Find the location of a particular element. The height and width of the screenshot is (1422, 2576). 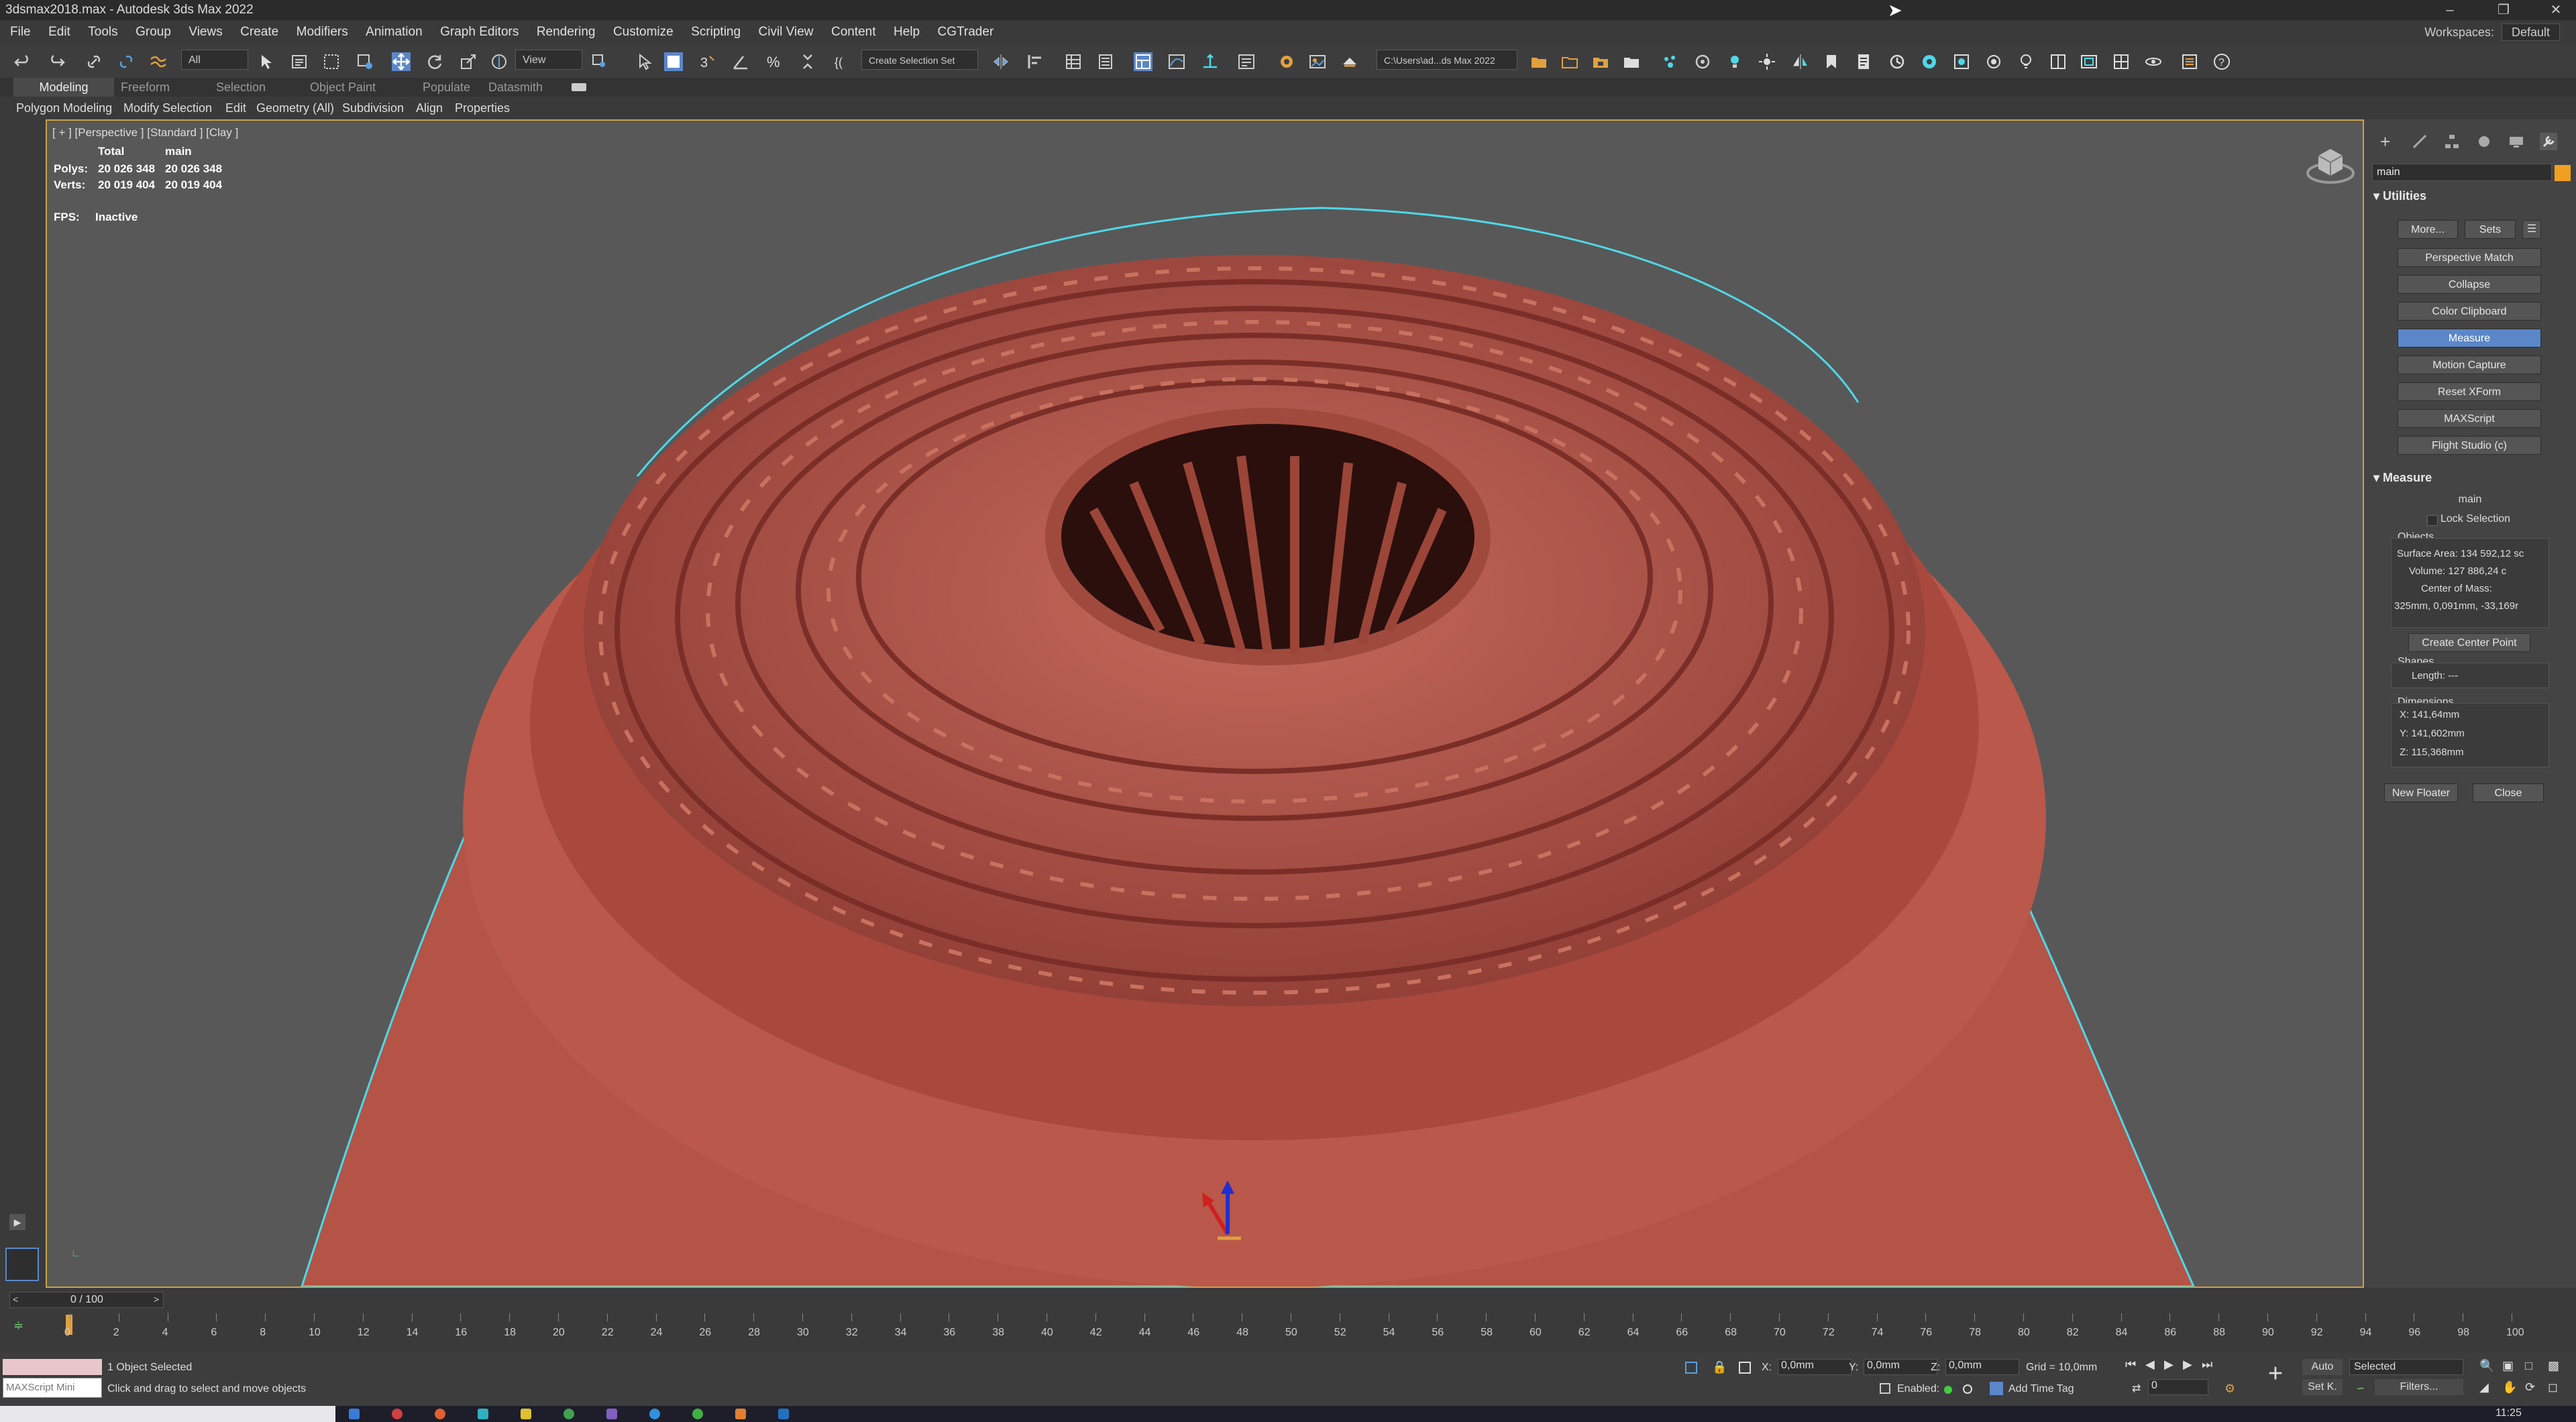

configure-sets-icon: ☰ is located at coordinates (2531, 229).